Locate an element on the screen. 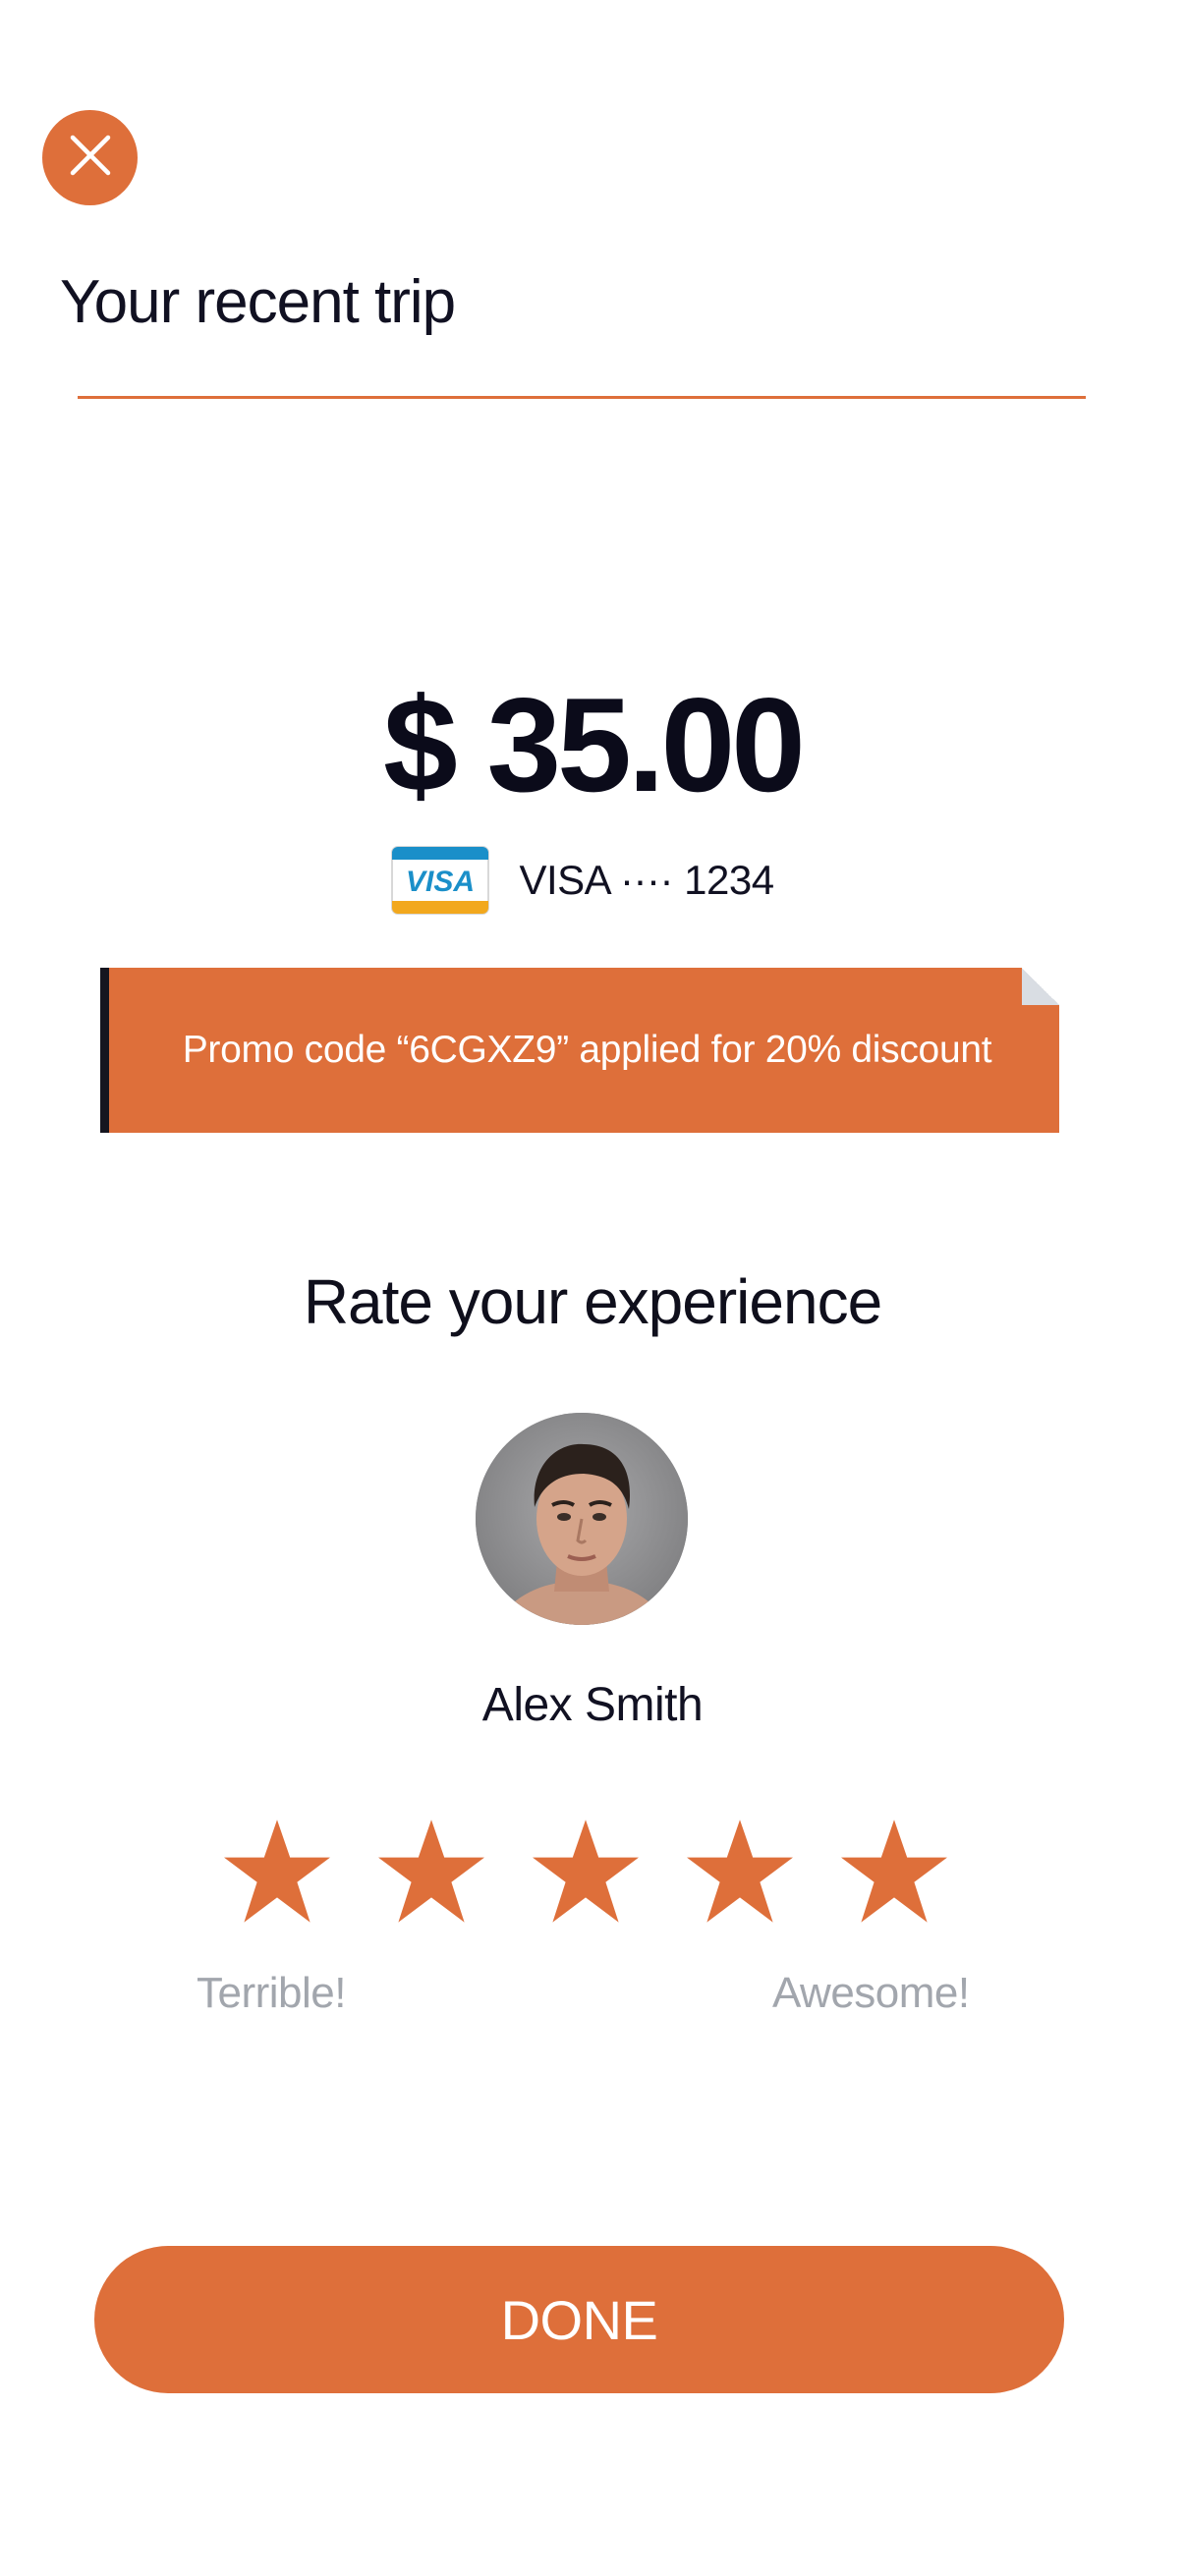 The image size is (1185, 2576). star-3-icon is located at coordinates (586, 1872).